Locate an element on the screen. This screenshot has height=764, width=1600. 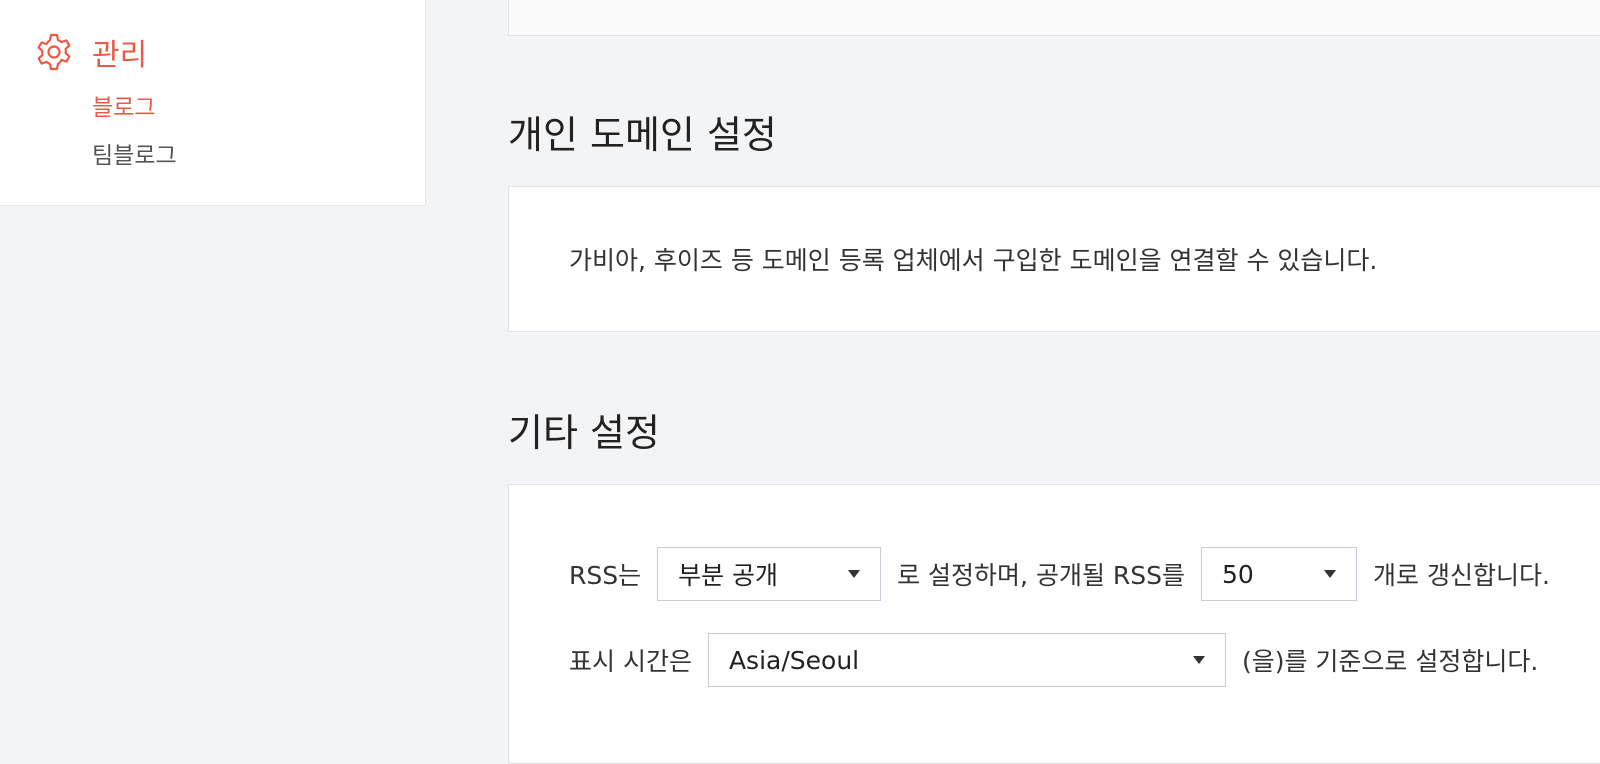
rss-middle-label: 로 설정하며, 공개될 RSS를 is located at coordinates (1041, 575).